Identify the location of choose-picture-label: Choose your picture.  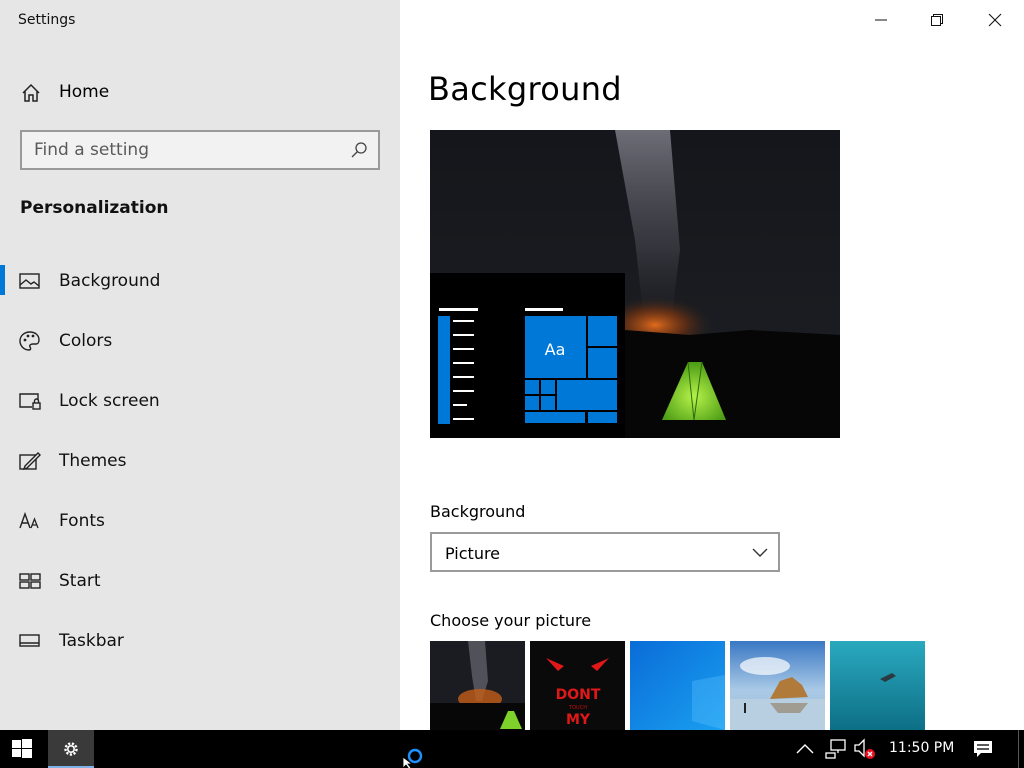
(511, 620).